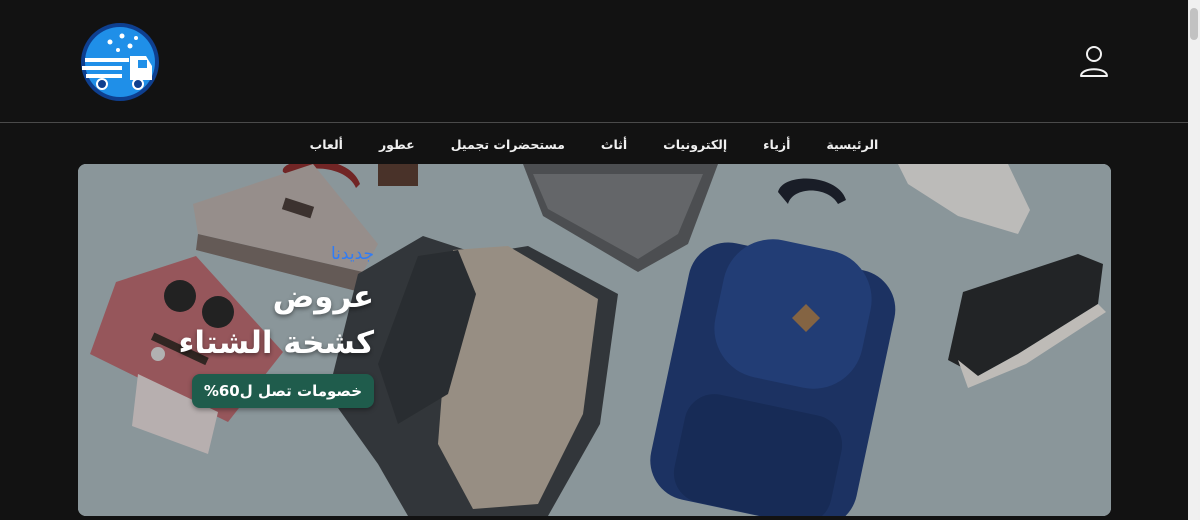 This screenshot has width=1200, height=520. I want to click on nav-item-perfumes: عطور, so click(397, 144).